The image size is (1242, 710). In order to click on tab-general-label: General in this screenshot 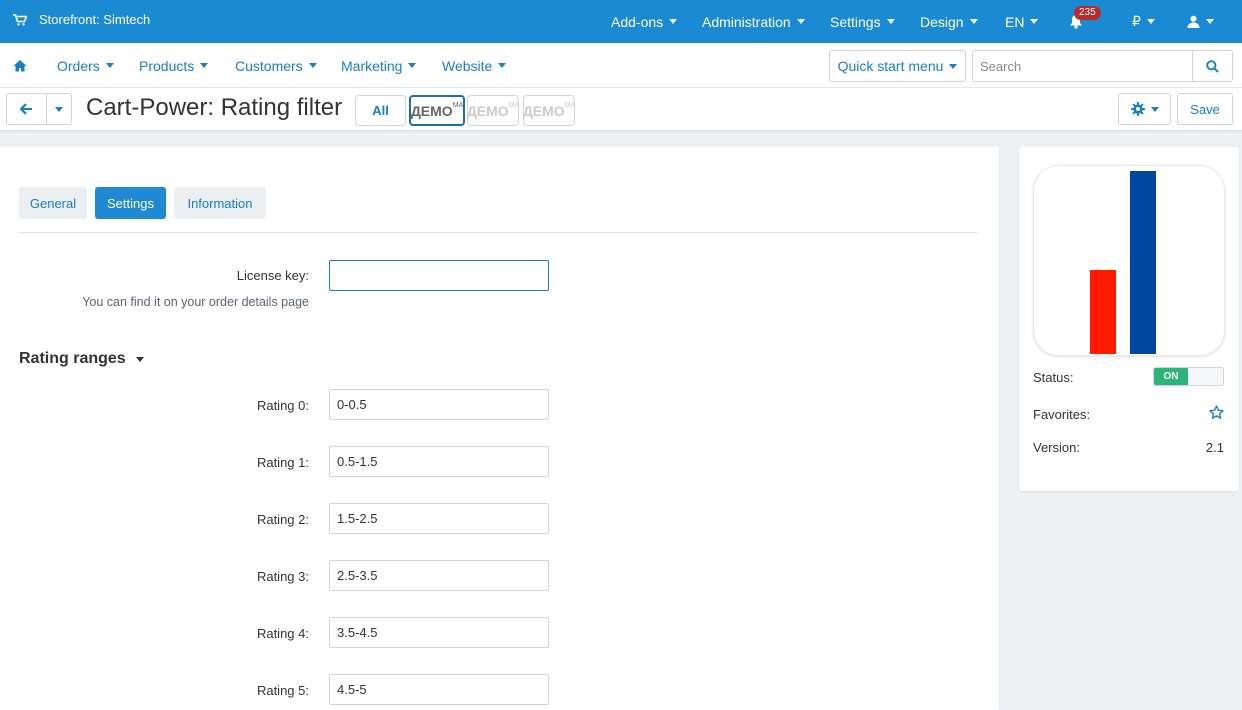, I will do `click(53, 203)`.